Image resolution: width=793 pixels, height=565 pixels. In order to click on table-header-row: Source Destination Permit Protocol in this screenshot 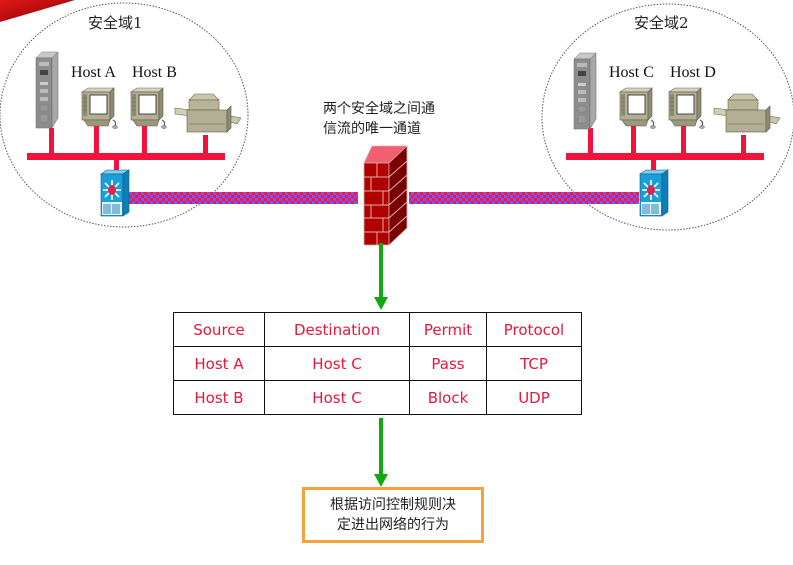, I will do `click(377, 329)`.